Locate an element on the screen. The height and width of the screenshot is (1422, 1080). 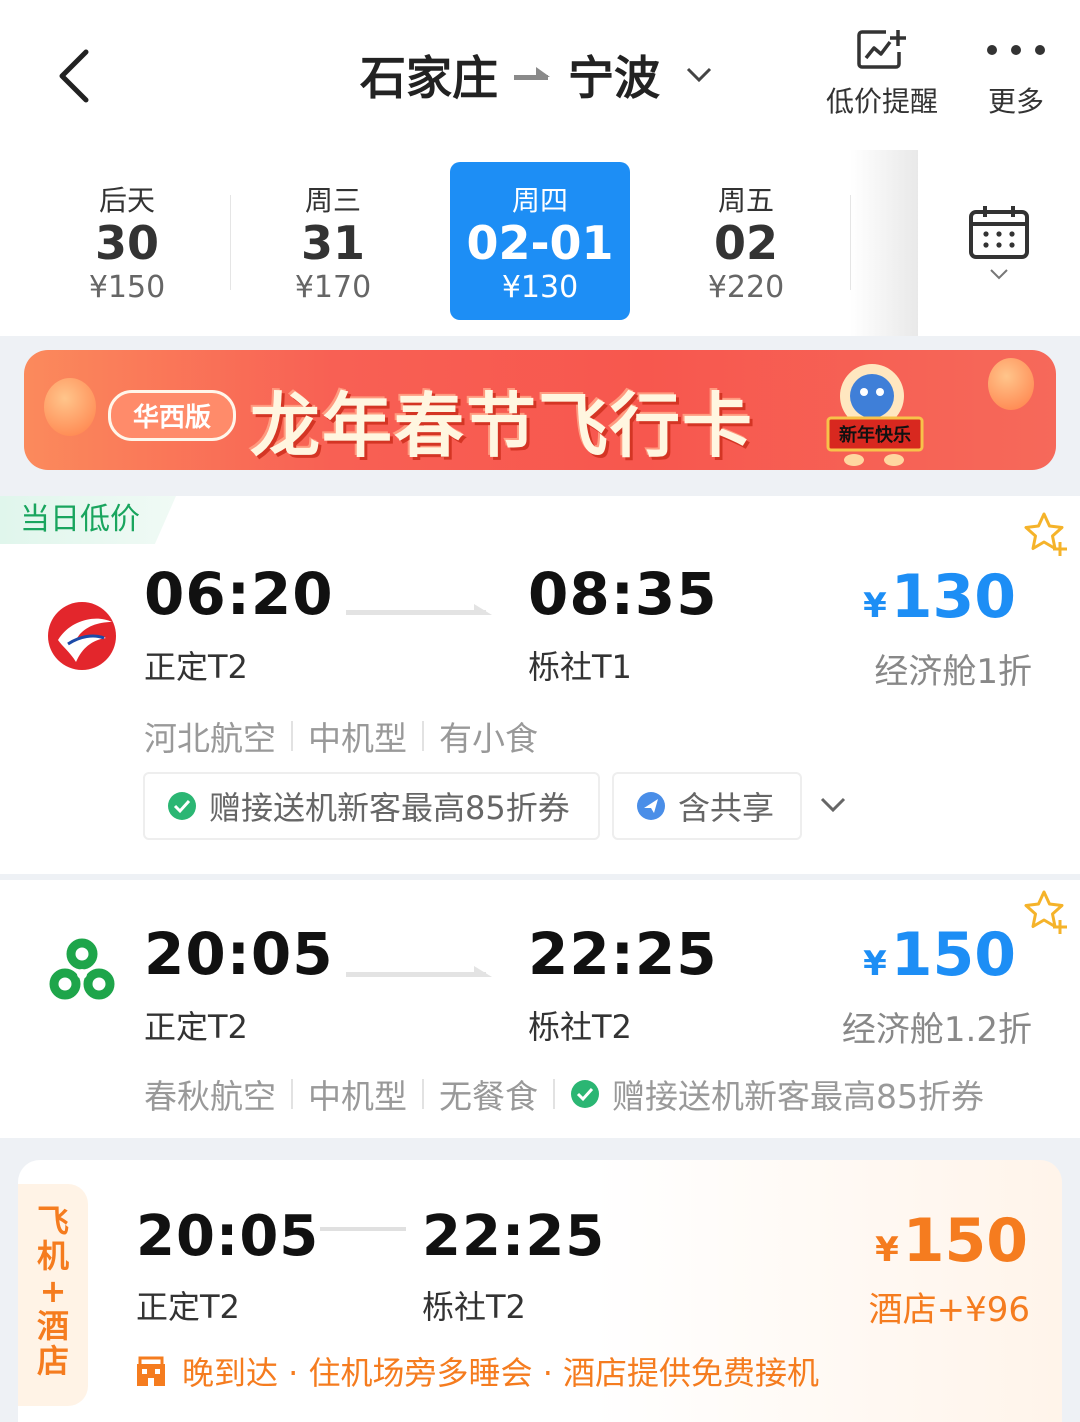
spring-airlines-logo-icon is located at coordinates (82, 969).